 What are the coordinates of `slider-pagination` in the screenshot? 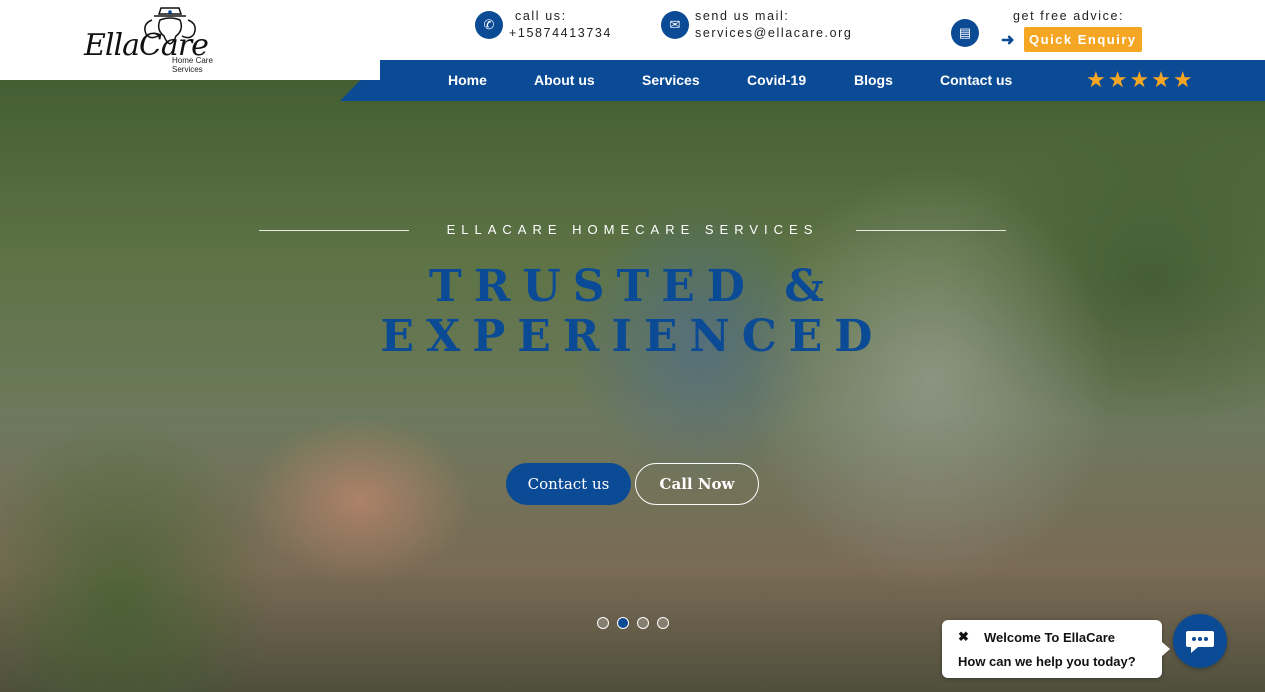 It's located at (633, 623).